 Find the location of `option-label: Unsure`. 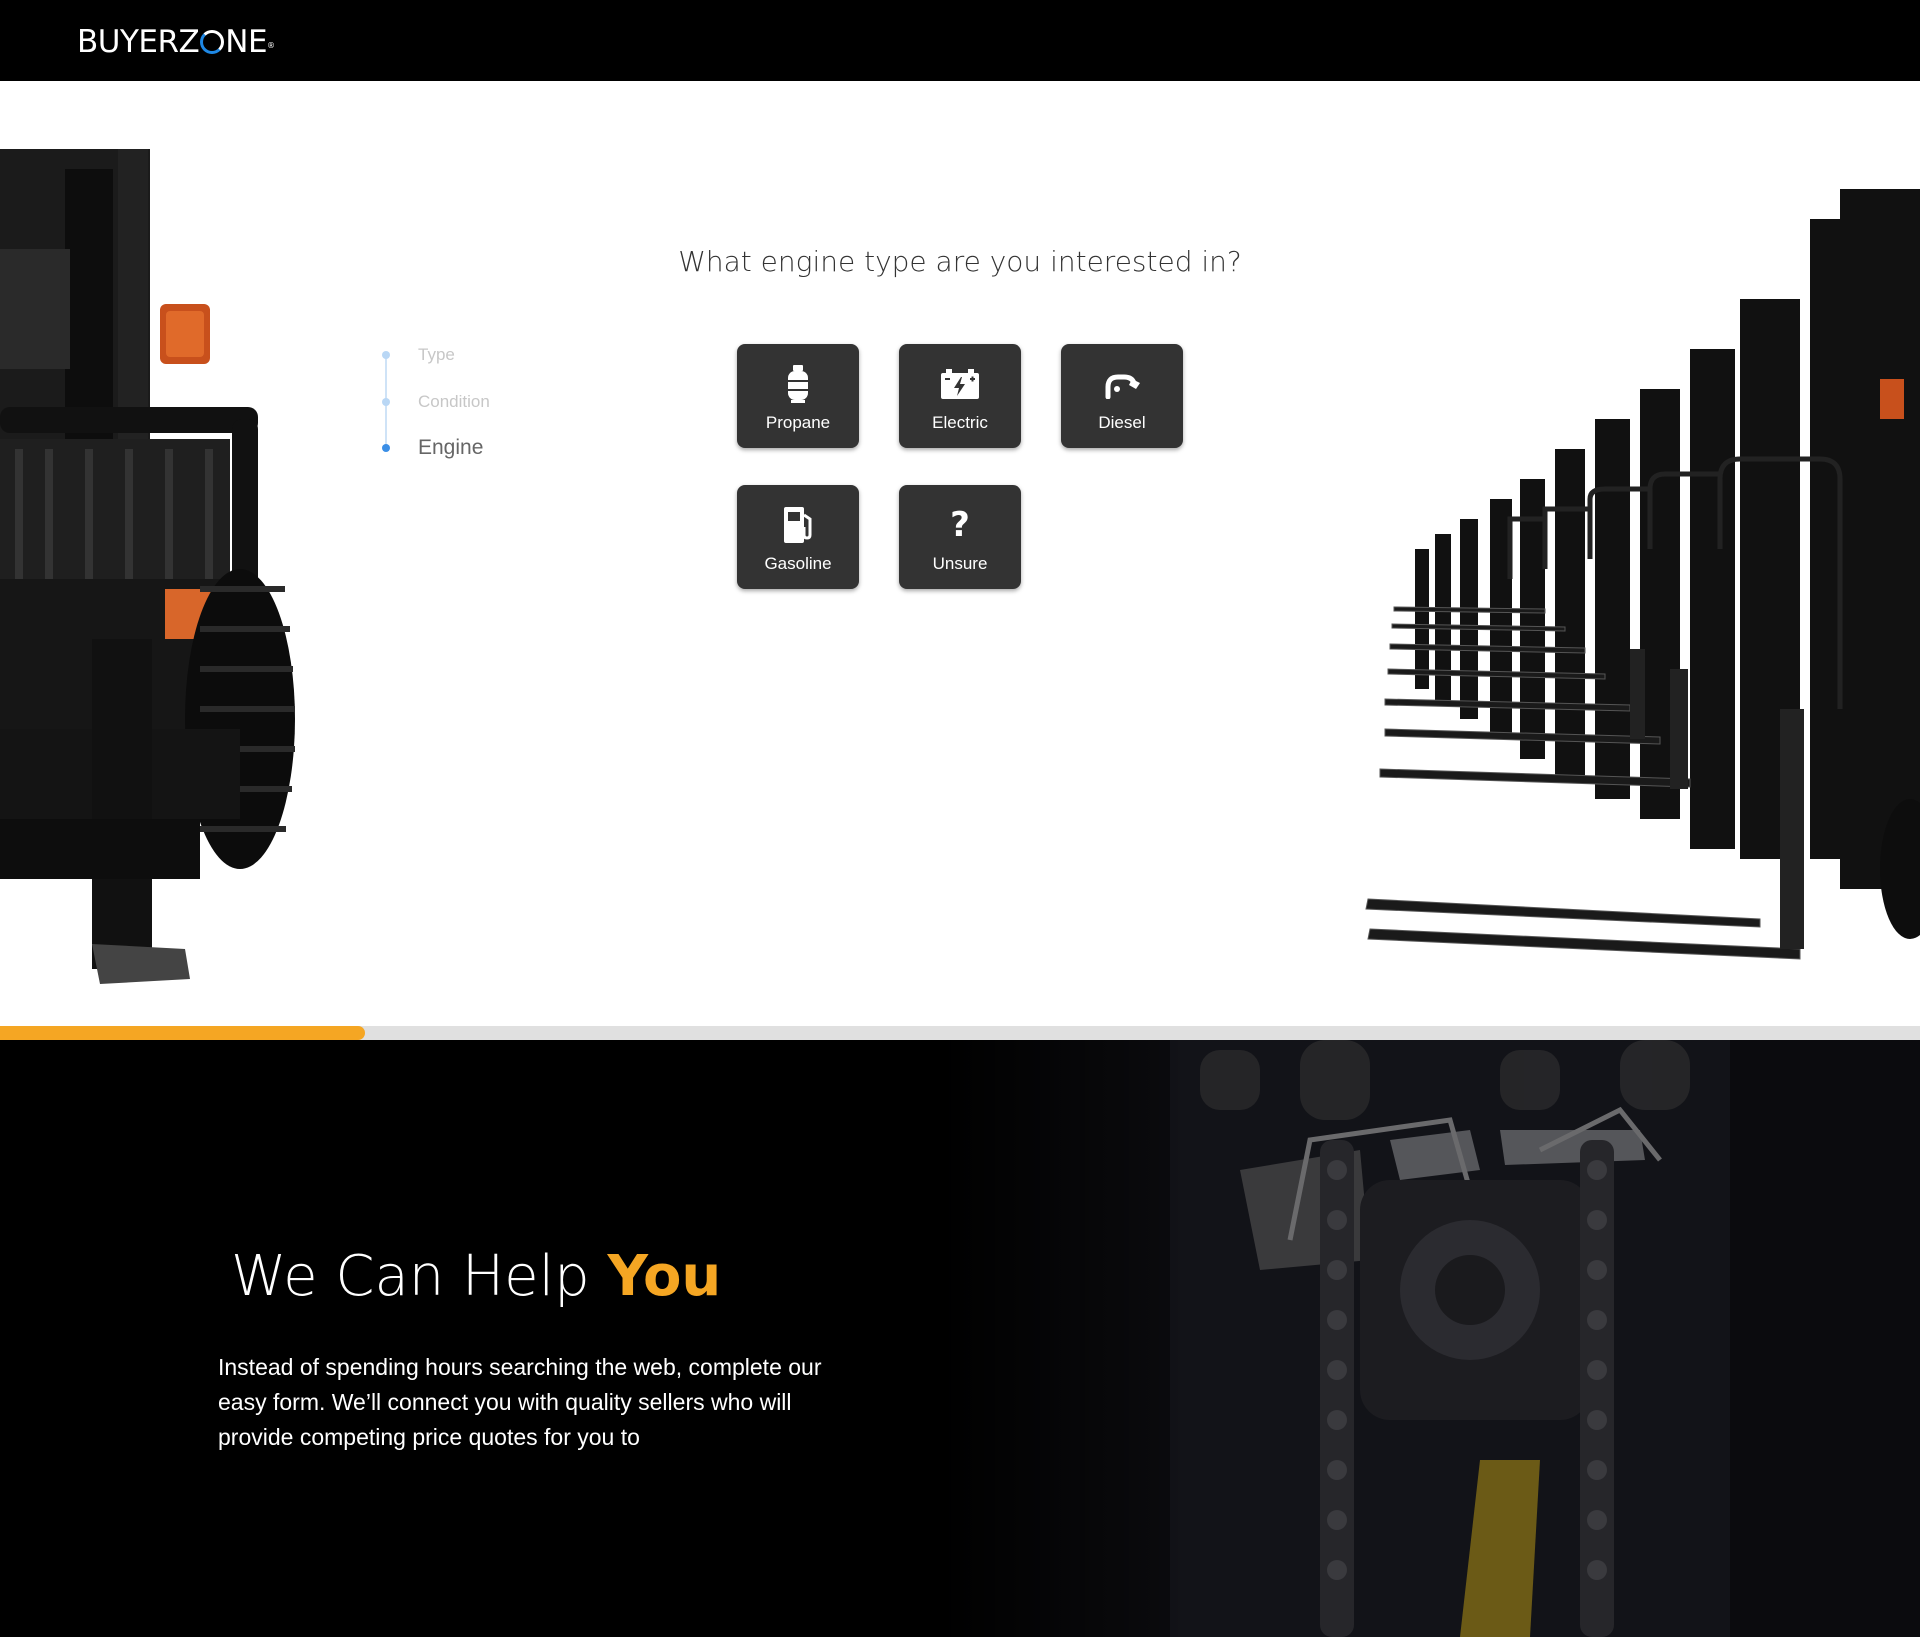

option-label: Unsure is located at coordinates (960, 563).